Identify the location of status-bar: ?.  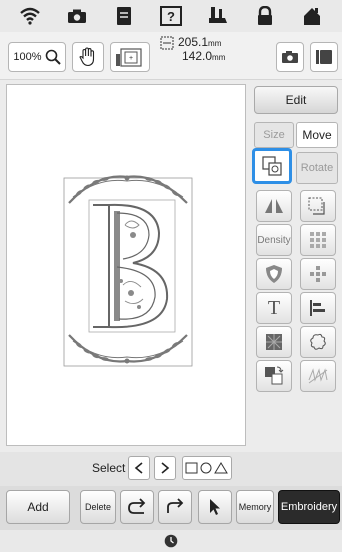
(171, 16).